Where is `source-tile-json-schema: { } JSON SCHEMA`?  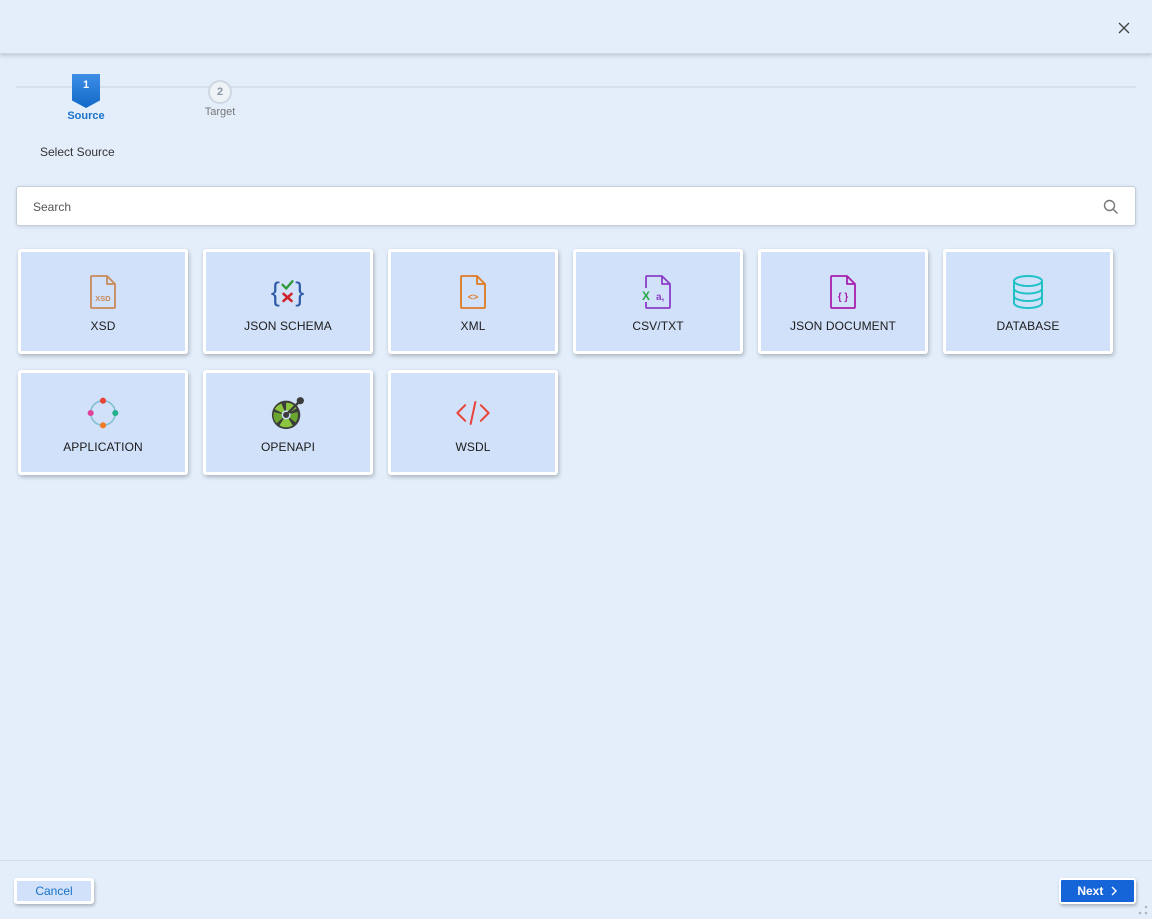 source-tile-json-schema: { } JSON SCHEMA is located at coordinates (288, 301).